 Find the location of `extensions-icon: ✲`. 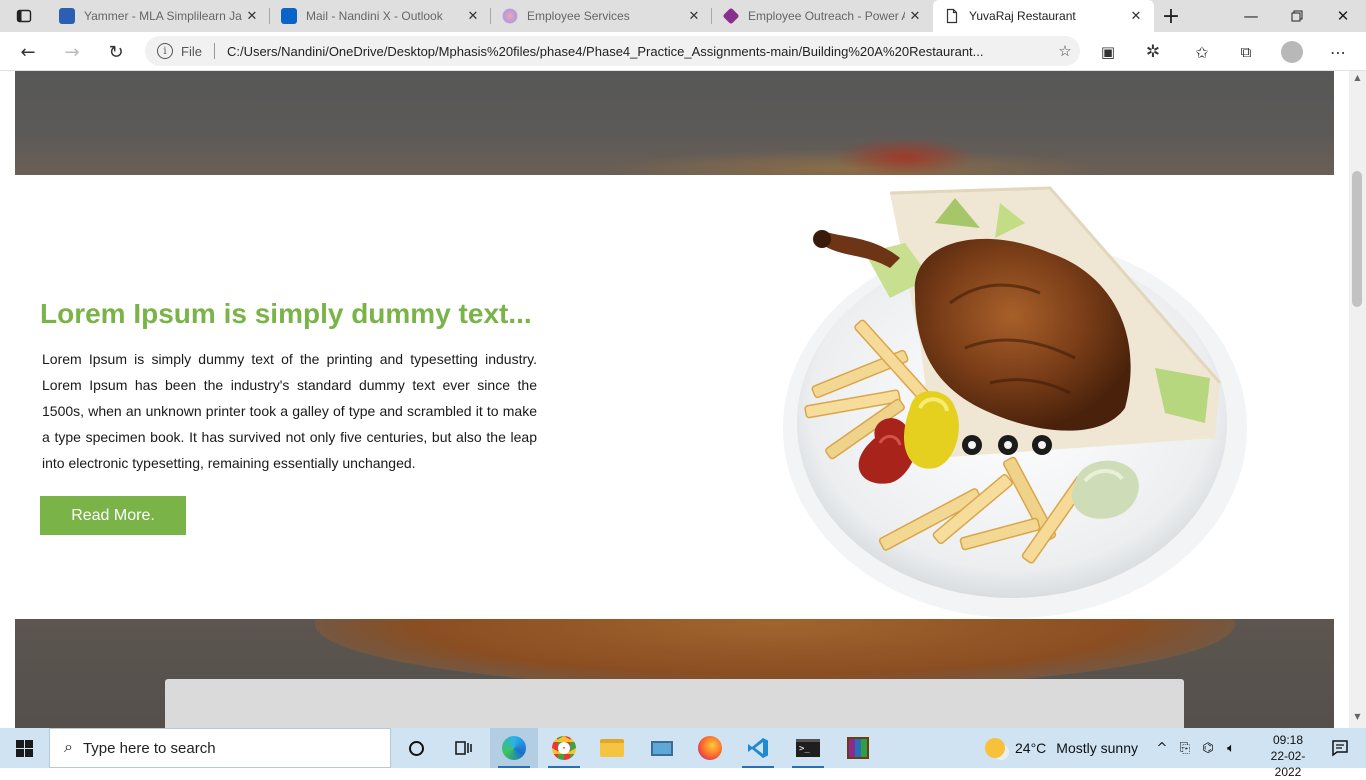

extensions-icon: ✲ is located at coordinates (1153, 52).